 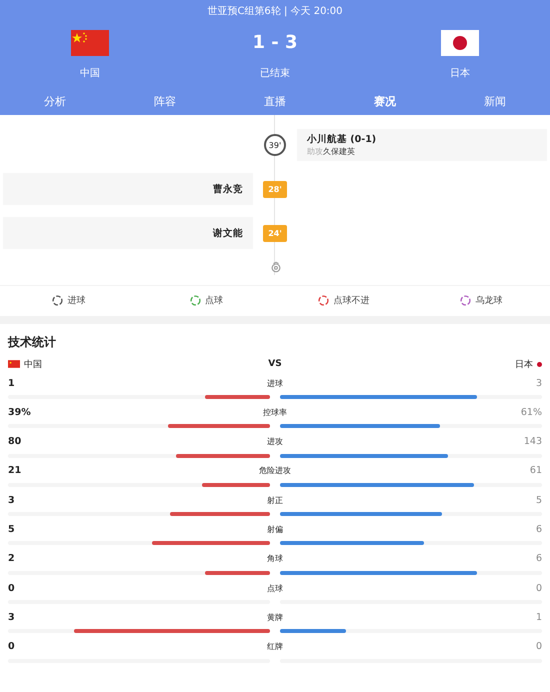 What do you see at coordinates (165, 103) in the screenshot?
I see `tab: 阵容` at bounding box center [165, 103].